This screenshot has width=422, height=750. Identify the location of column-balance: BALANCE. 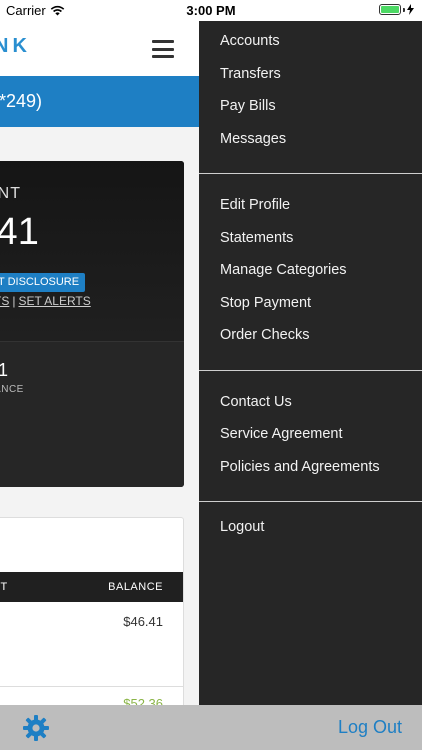
(135, 587).